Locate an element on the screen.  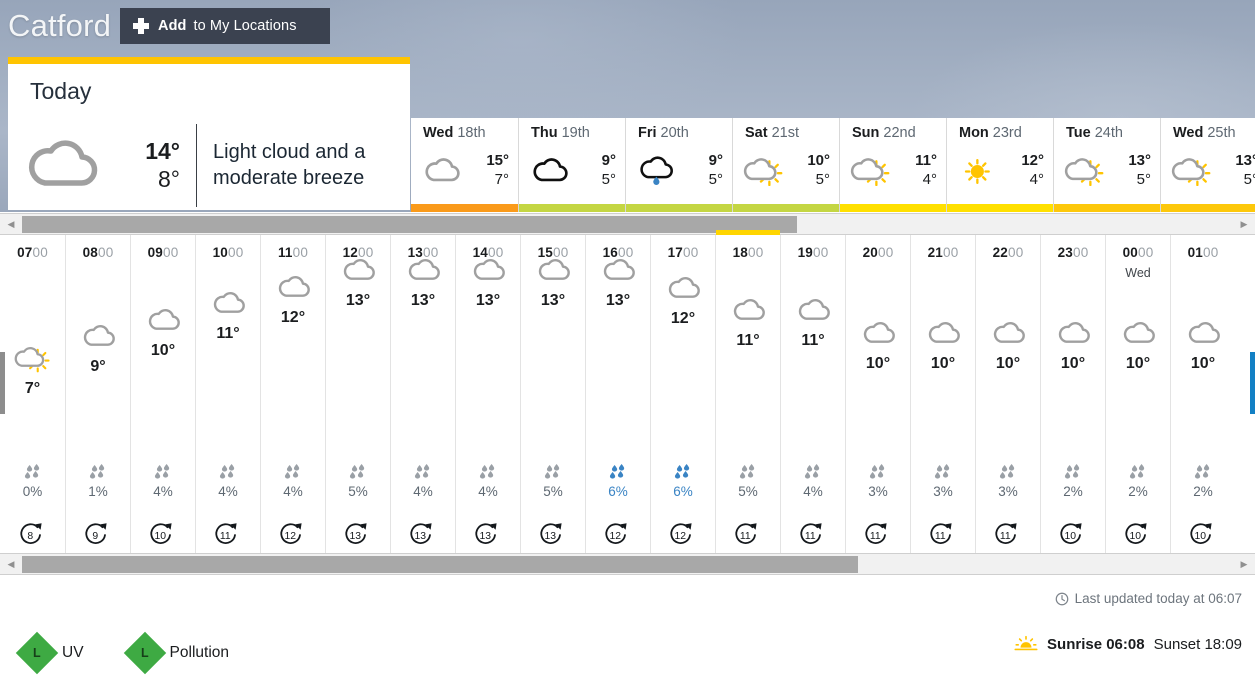
wind-direction-icon: 12 is located at coordinates (291, 533).